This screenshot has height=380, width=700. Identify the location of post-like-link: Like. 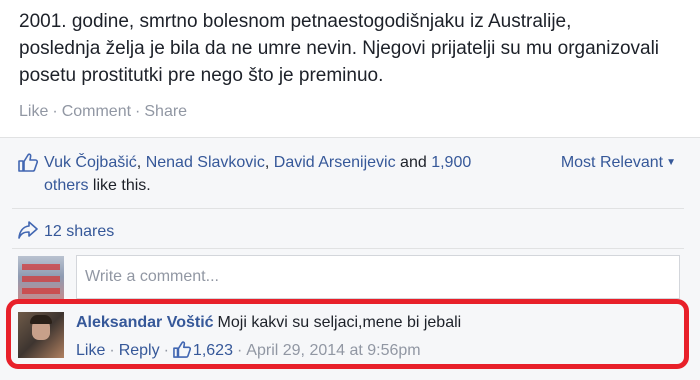
(33, 111).